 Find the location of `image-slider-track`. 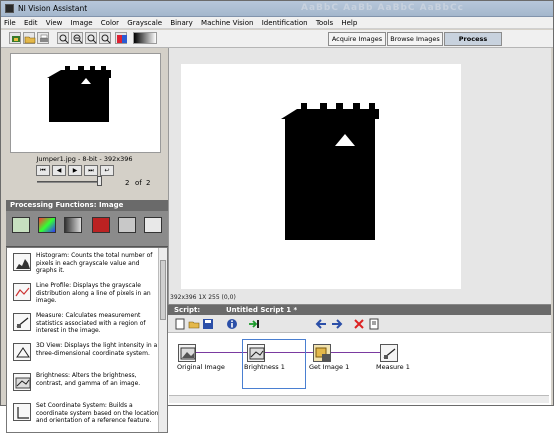

image-slider-track is located at coordinates (69, 182).